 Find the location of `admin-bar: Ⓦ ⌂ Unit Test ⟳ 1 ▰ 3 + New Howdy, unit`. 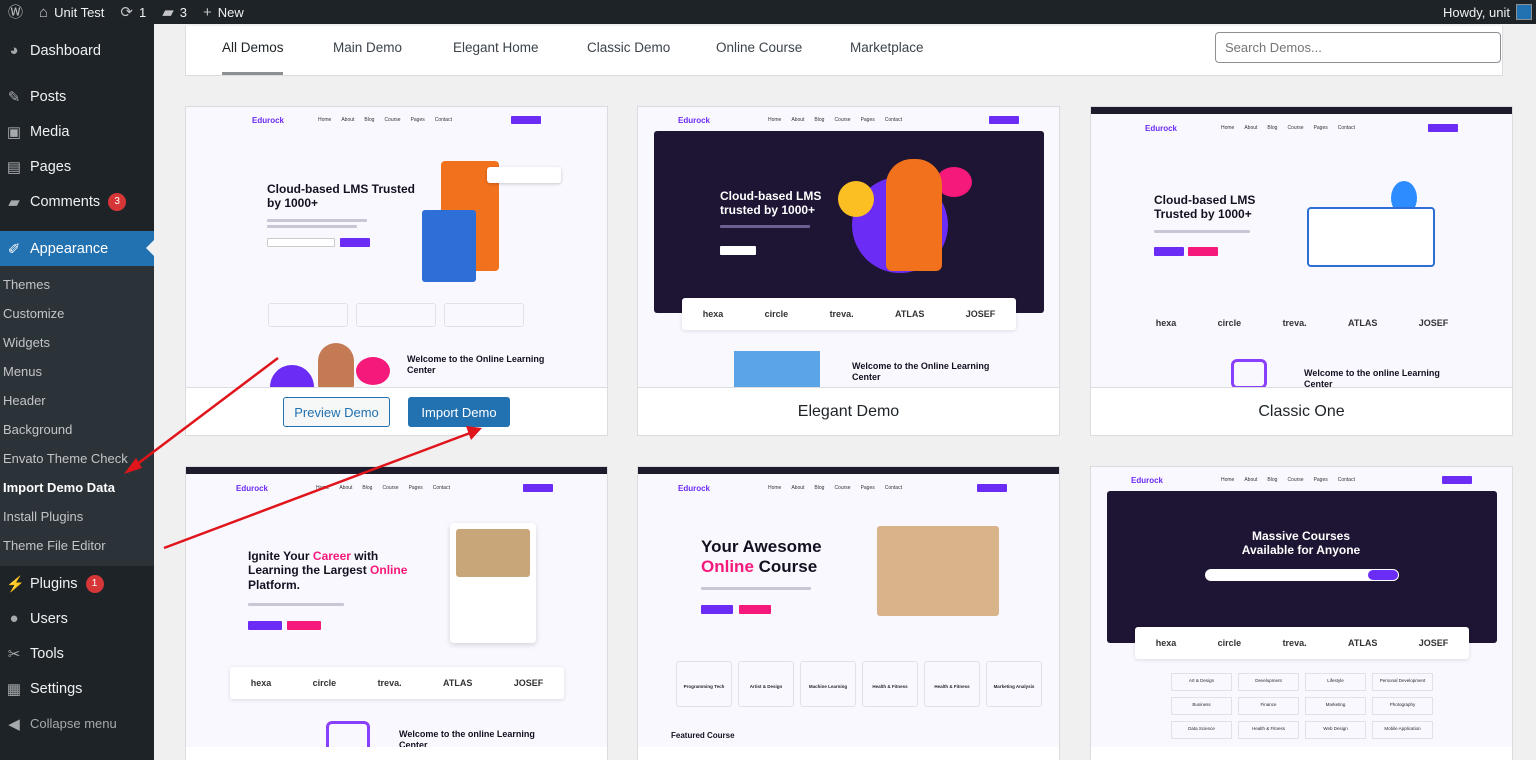

admin-bar: Ⓦ ⌂ Unit Test ⟳ 1 ▰ 3 + New Howdy, unit is located at coordinates (768, 12).